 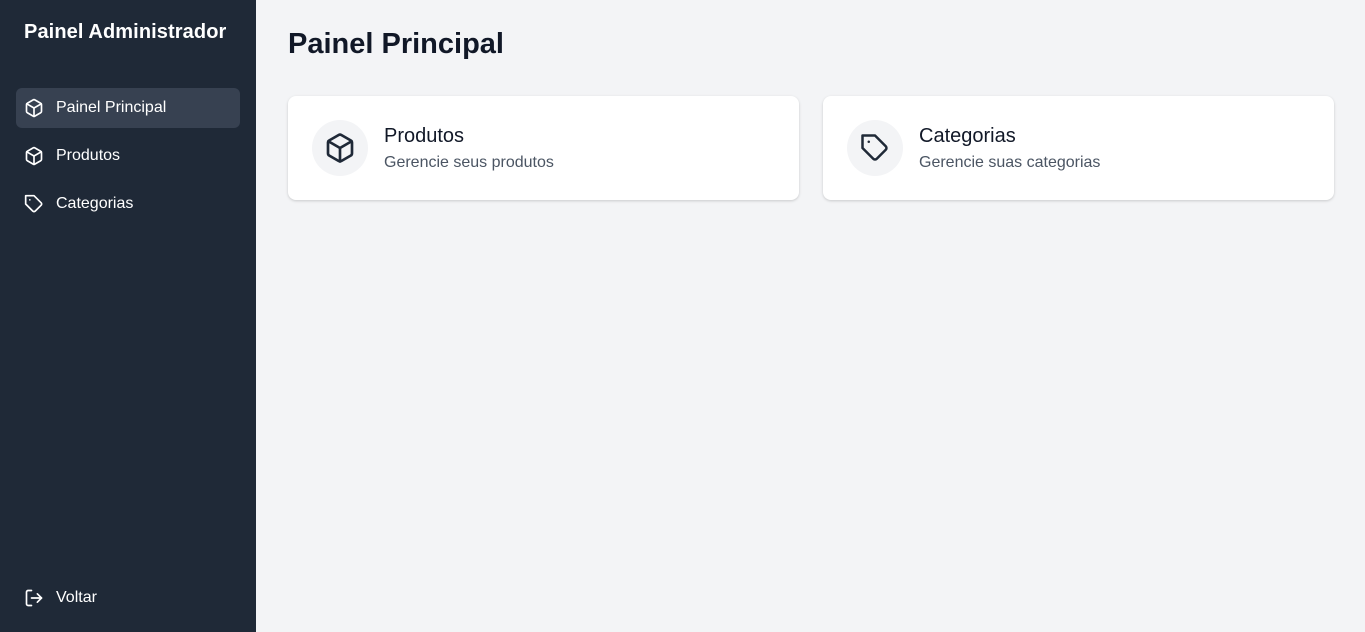 I want to click on back-button: Voltar, so click(x=60, y=598).